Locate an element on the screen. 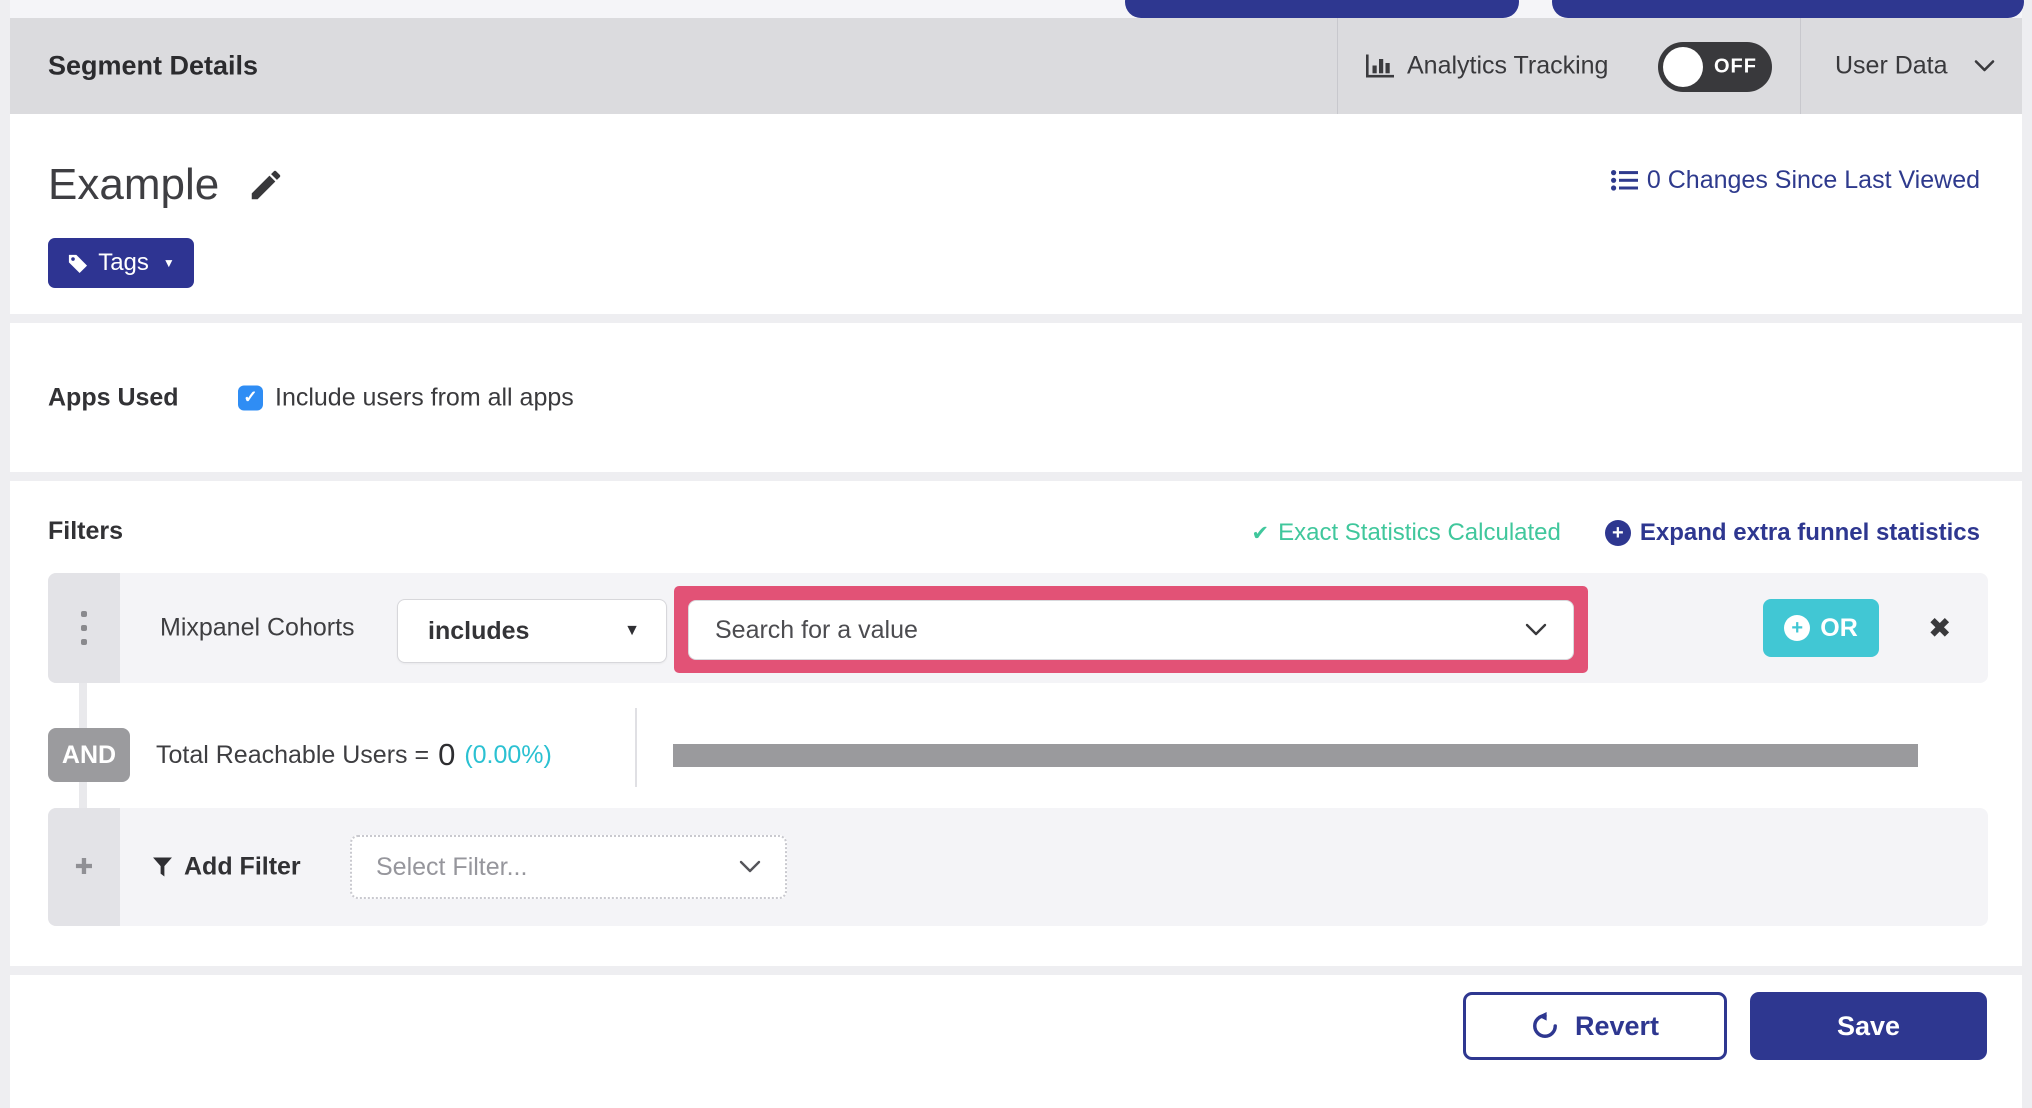 This screenshot has width=2032, height=1108. tags-button: Tags ▼ is located at coordinates (121, 263).